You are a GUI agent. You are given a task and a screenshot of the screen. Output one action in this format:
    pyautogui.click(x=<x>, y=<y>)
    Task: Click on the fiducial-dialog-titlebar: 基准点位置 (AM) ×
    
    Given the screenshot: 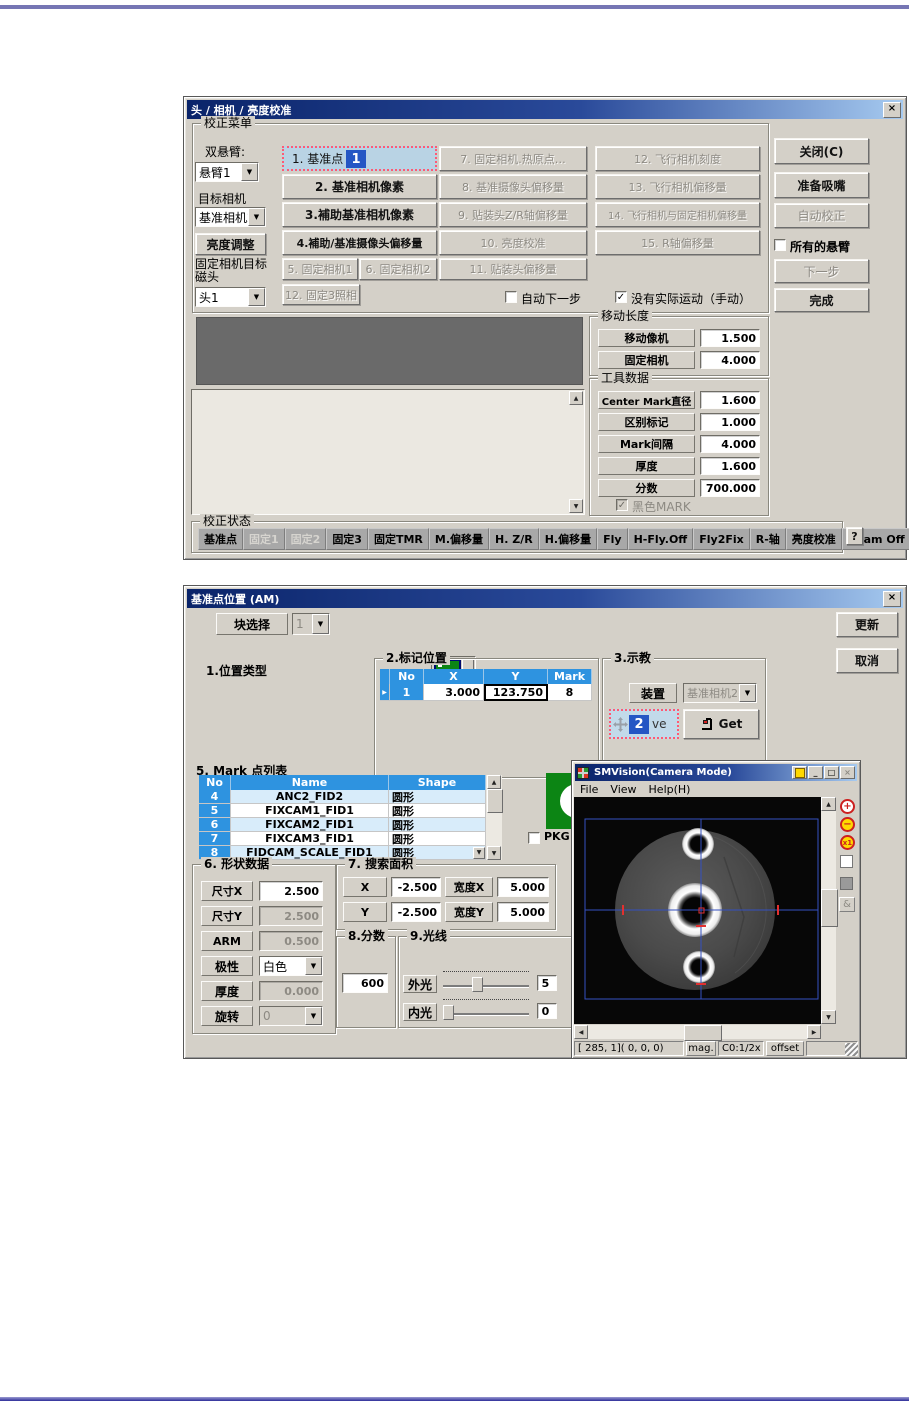 What is the action you would take?
    pyautogui.click(x=545, y=598)
    